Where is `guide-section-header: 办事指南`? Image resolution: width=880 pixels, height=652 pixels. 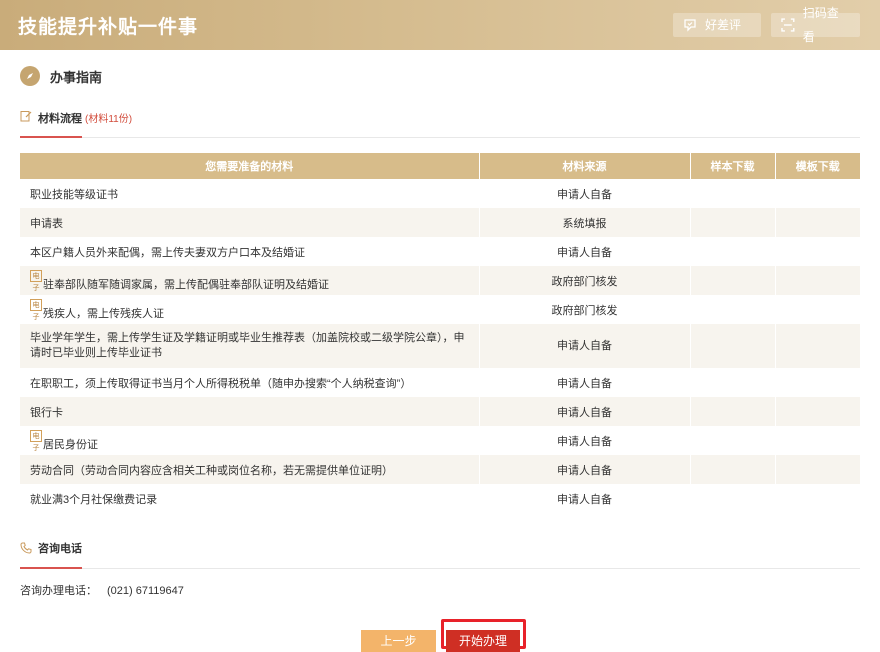 guide-section-header: 办事指南 is located at coordinates (61, 76).